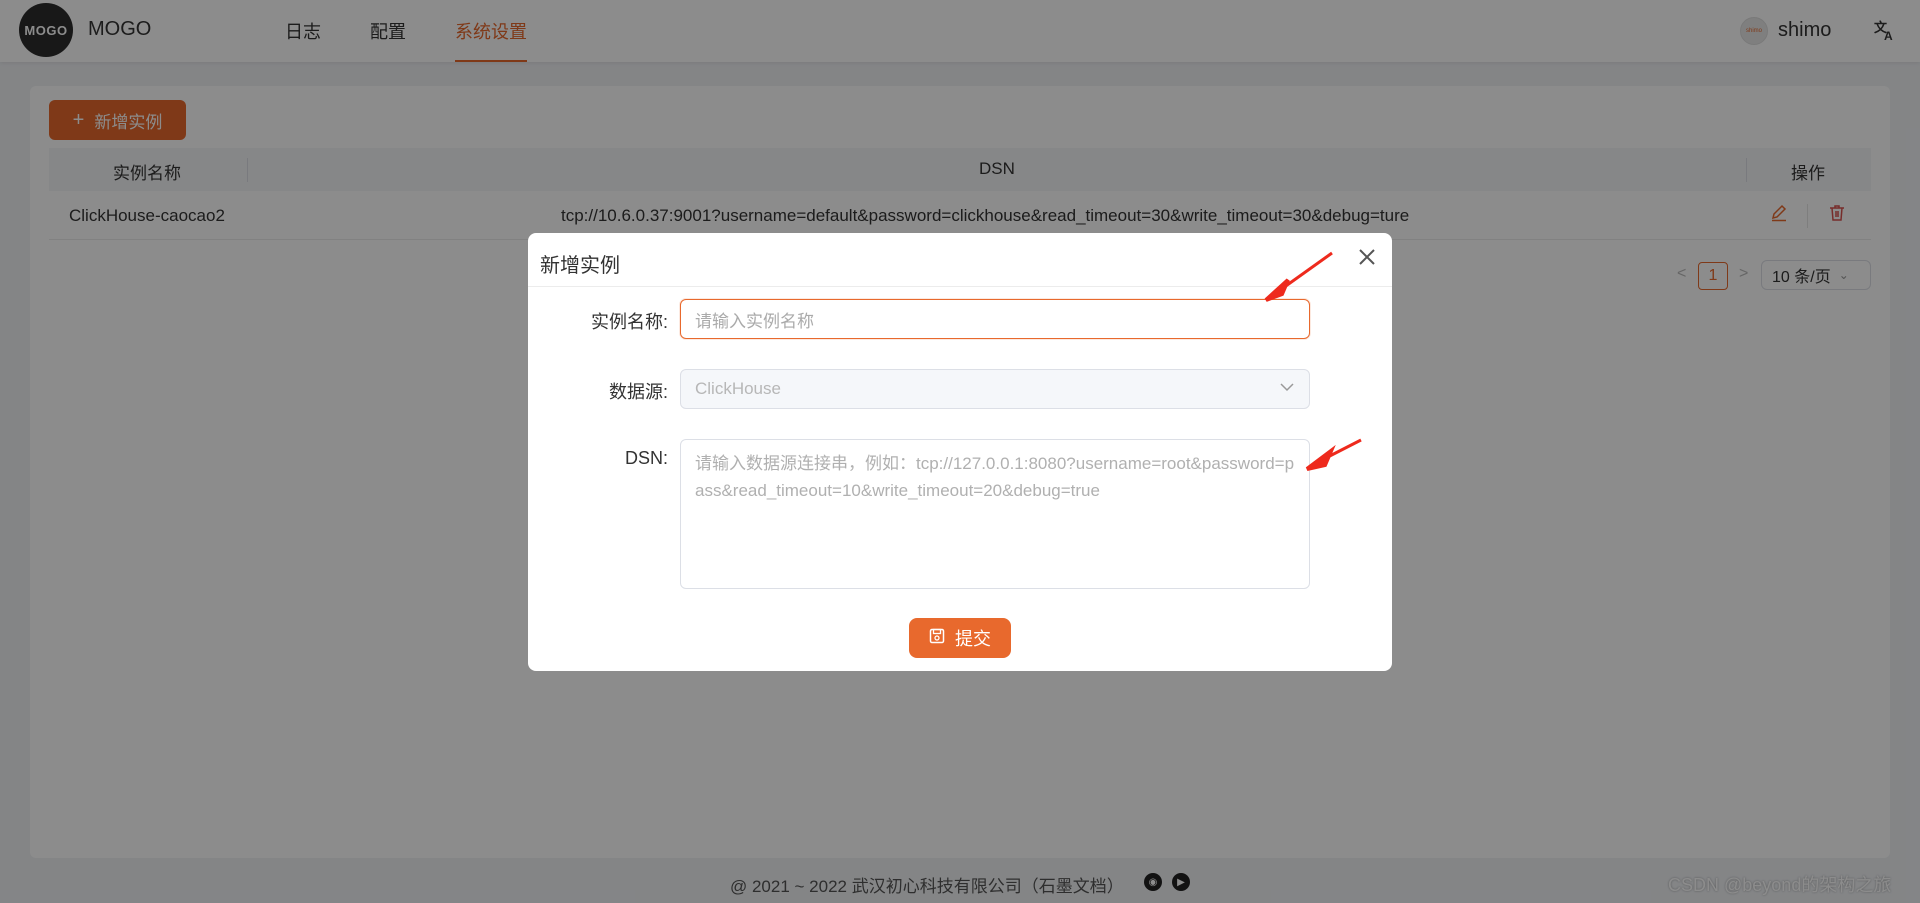 The height and width of the screenshot is (903, 1920). Describe the element at coordinates (995, 319) in the screenshot. I see `instance-name-input: 请输入实例名称` at that location.